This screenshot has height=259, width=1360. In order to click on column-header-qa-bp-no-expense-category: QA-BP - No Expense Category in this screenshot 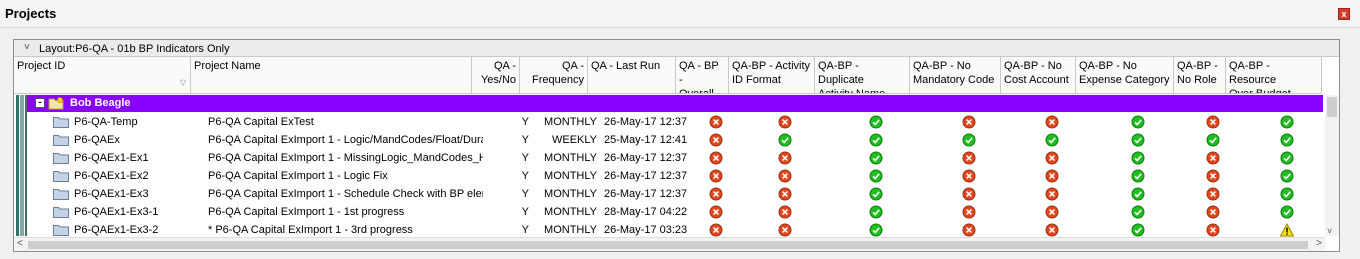, I will do `click(1125, 75)`.